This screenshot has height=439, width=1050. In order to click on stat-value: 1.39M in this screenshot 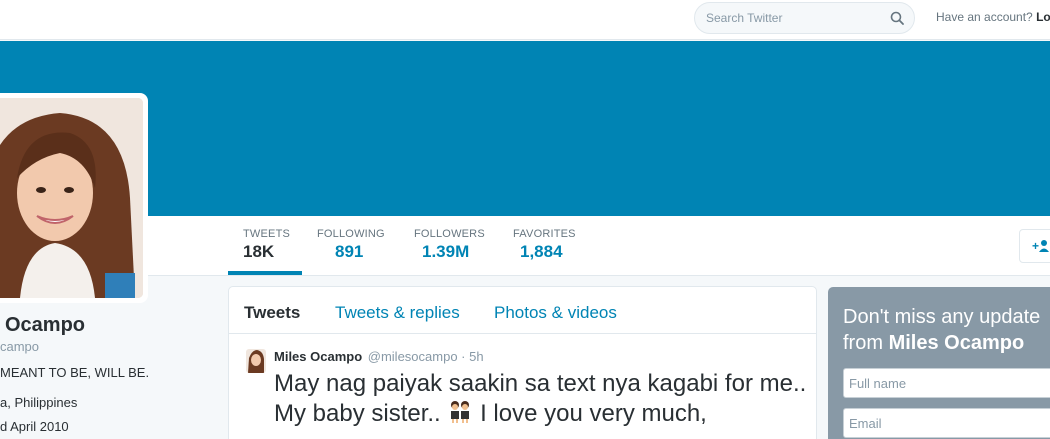, I will do `click(446, 251)`.